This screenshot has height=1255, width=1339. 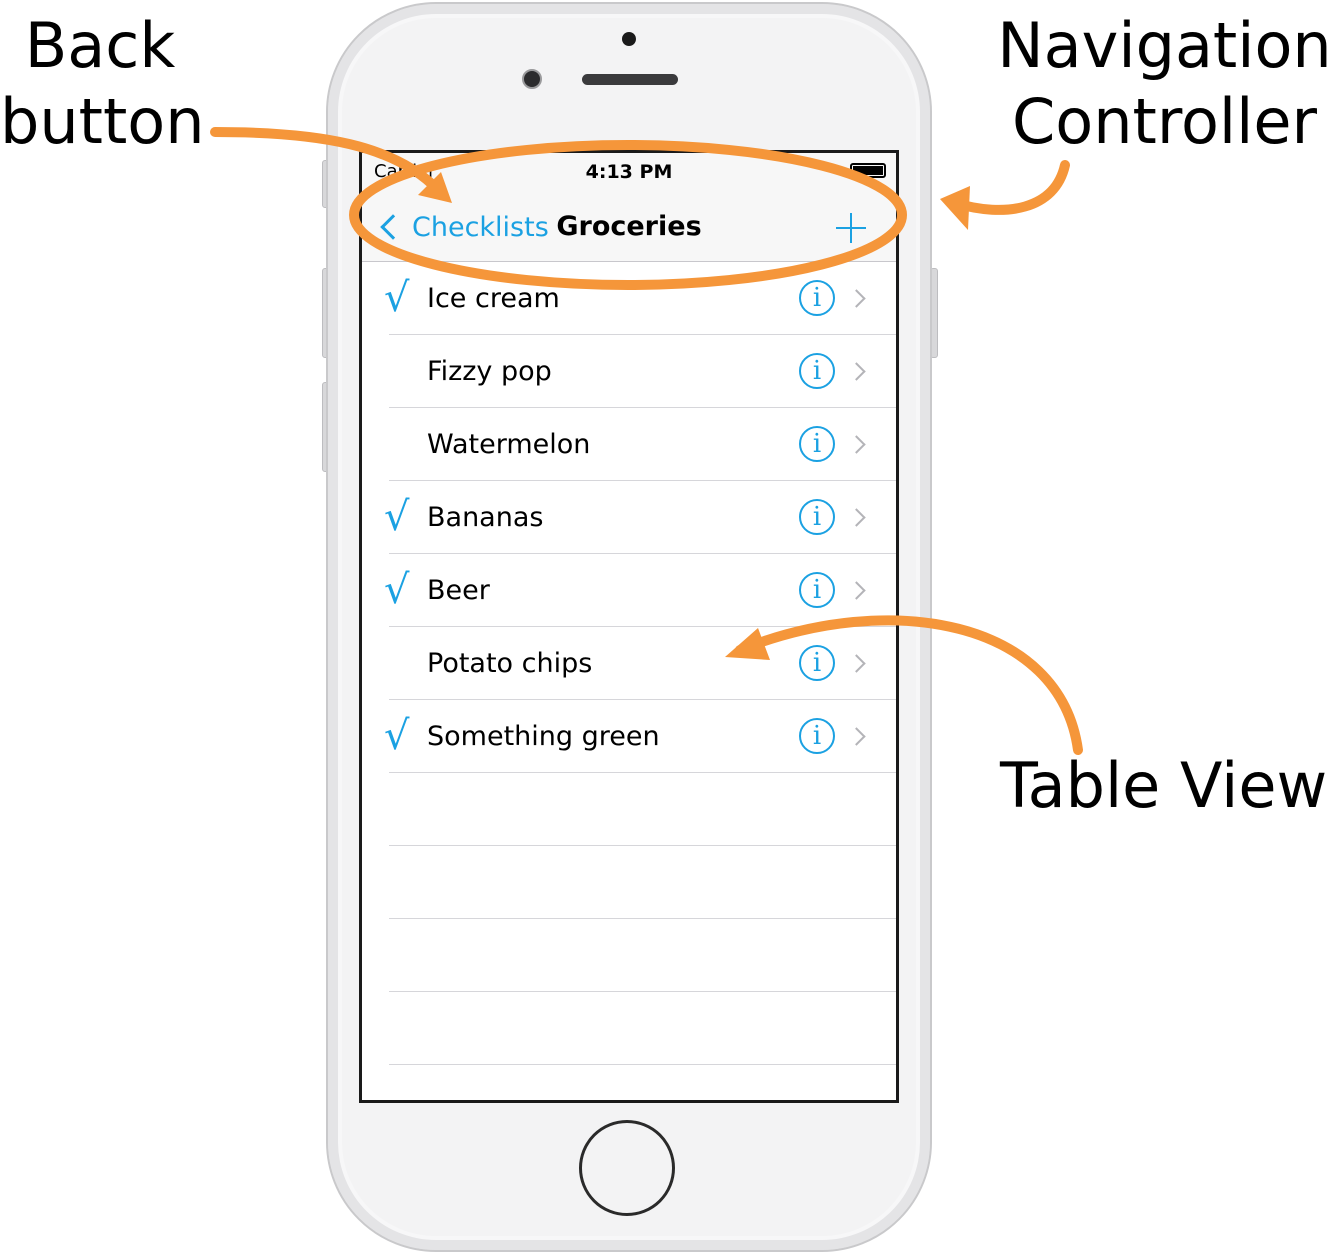 What do you see at coordinates (509, 444) in the screenshot?
I see `row-label: Watermelon` at bounding box center [509, 444].